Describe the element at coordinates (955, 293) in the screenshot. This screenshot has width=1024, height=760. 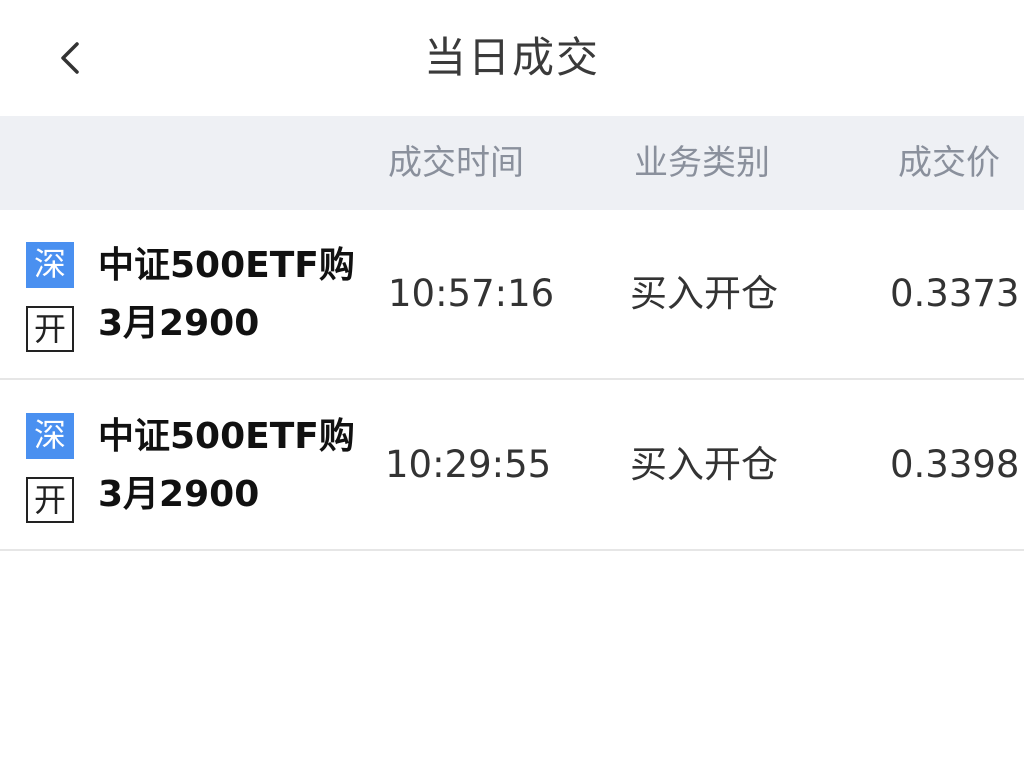
I see `trade-price: 0.3373` at that location.